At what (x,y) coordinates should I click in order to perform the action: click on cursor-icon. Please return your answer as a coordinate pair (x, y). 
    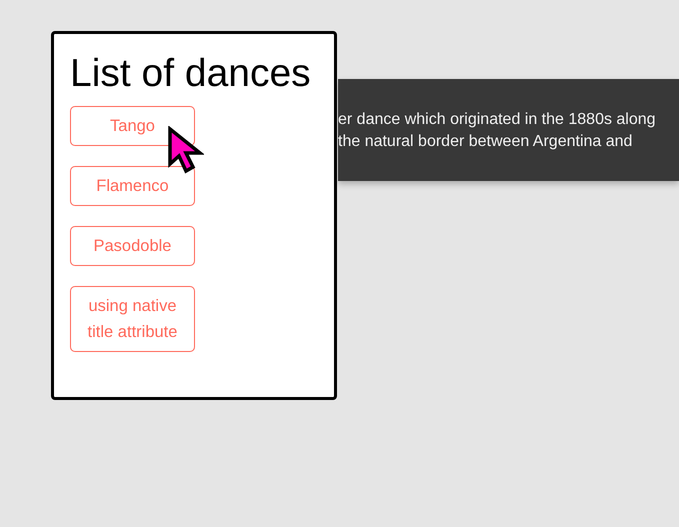
    Looking at the image, I should click on (185, 150).